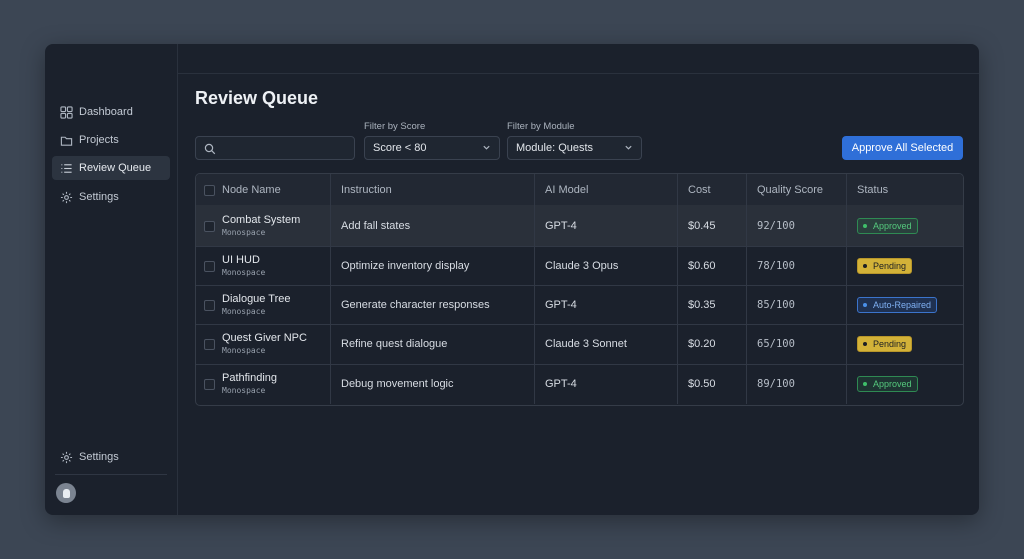  I want to click on status-badge: Pending, so click(885, 344).